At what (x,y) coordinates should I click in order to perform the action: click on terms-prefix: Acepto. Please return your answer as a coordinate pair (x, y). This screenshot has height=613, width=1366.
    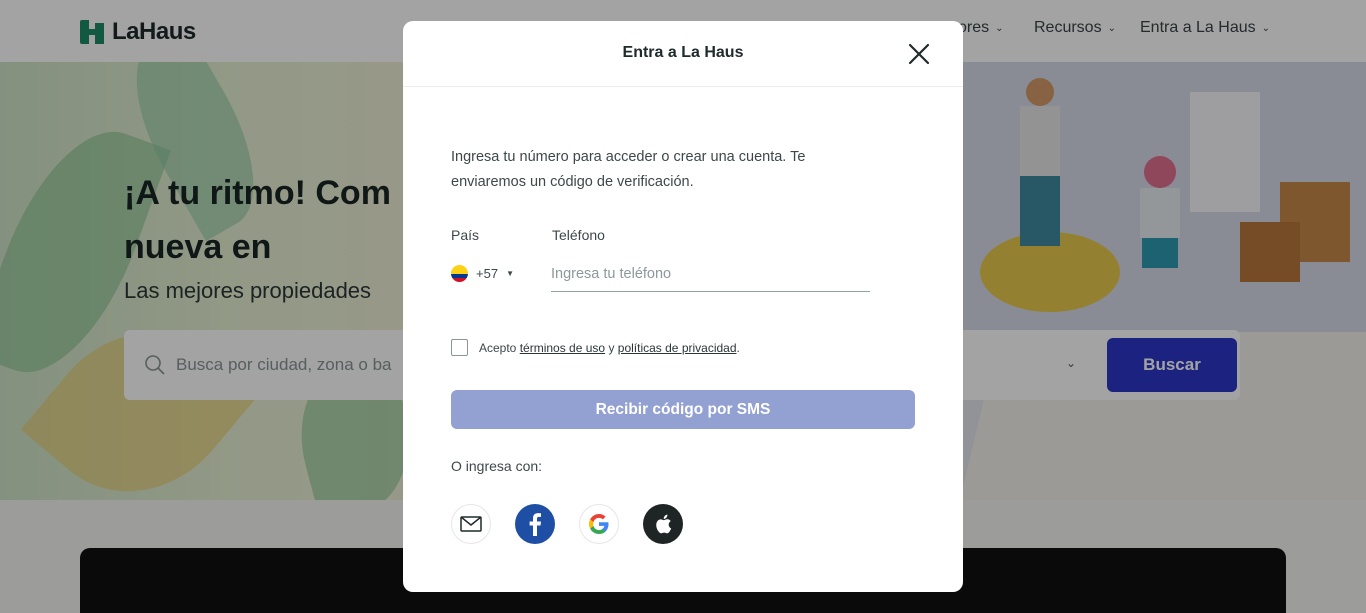
    Looking at the image, I should click on (498, 347).